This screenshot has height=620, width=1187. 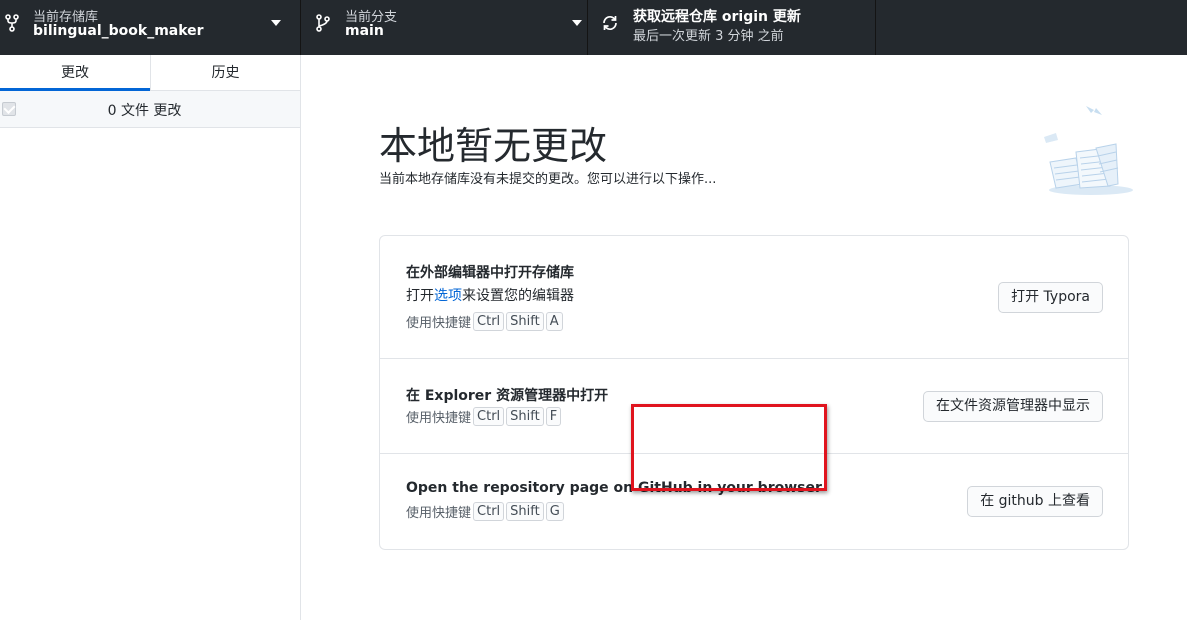 I want to click on shortcut-hint: 使用快捷键 Ctrl Shift G, so click(x=485, y=511).